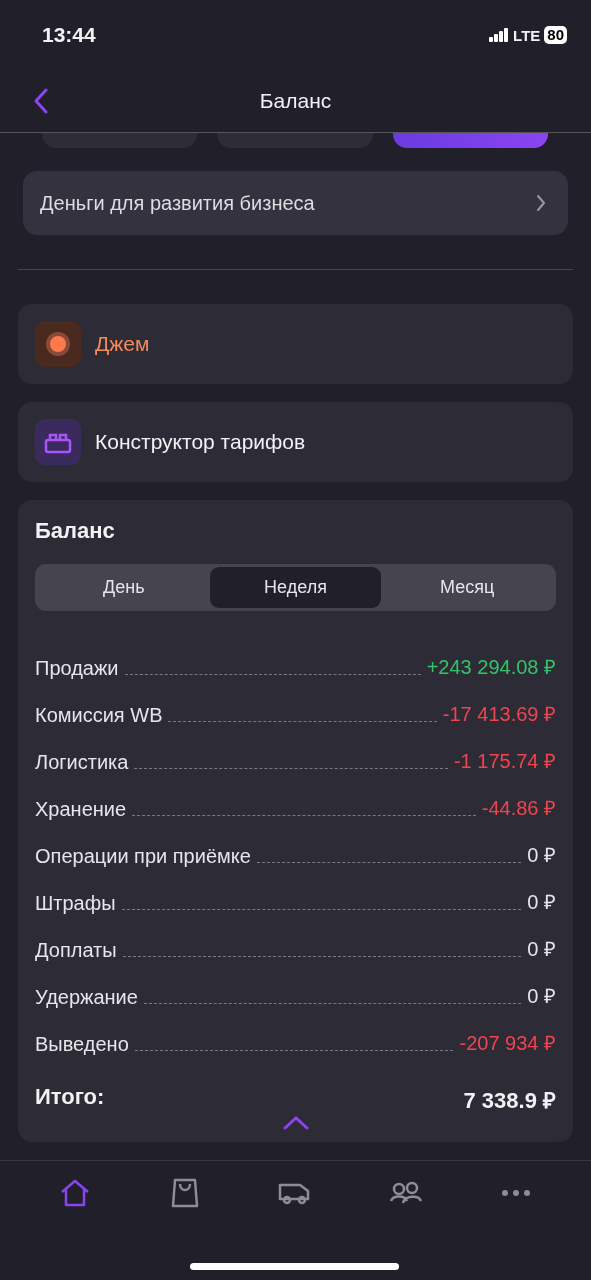 The height and width of the screenshot is (1280, 591). Describe the element at coordinates (82, 762) in the screenshot. I see `row-label: Логистика` at that location.